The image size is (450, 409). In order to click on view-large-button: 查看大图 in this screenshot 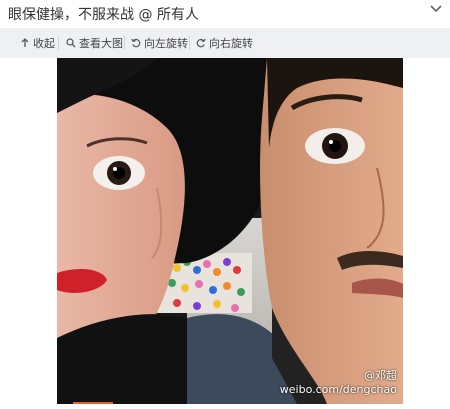, I will do `click(94, 43)`.